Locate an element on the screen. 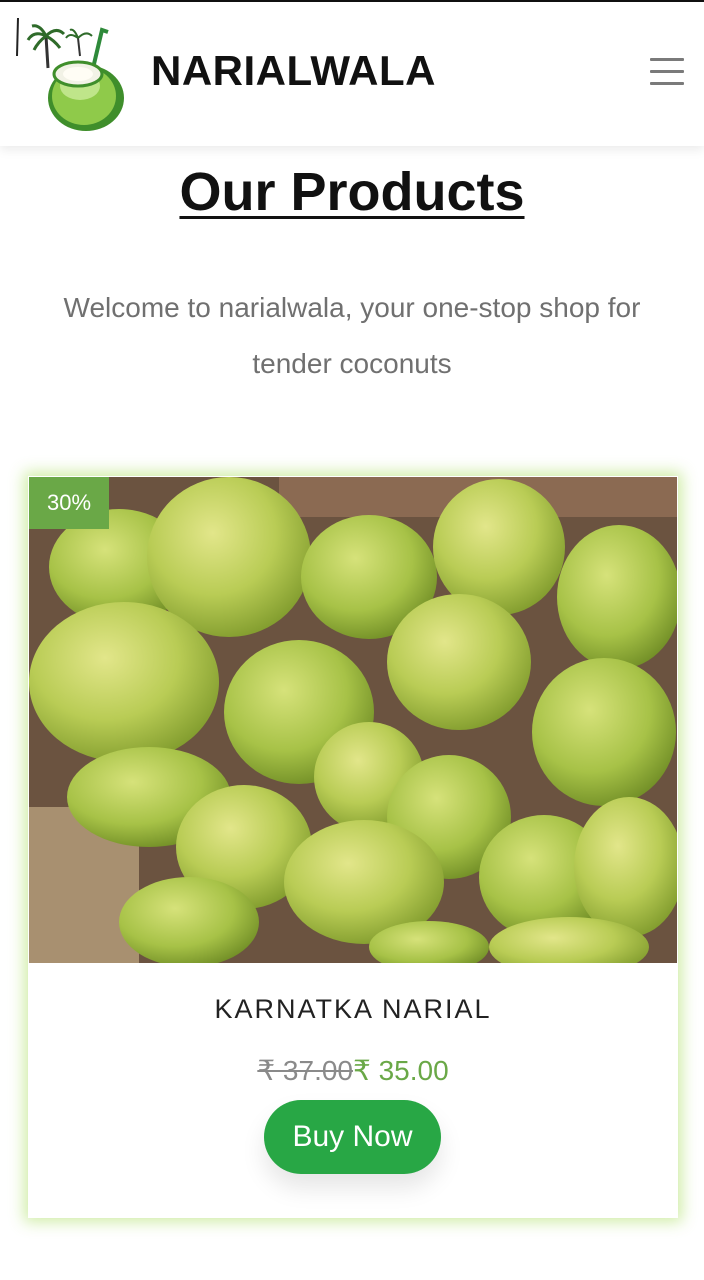  brand-name: NARIALWALA is located at coordinates (293, 71).